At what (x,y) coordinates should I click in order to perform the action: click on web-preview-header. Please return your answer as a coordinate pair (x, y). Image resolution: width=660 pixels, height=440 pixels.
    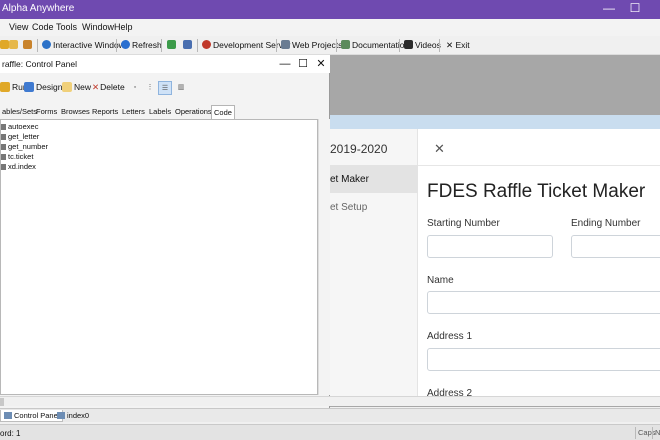
    Looking at the image, I should click on (495, 122).